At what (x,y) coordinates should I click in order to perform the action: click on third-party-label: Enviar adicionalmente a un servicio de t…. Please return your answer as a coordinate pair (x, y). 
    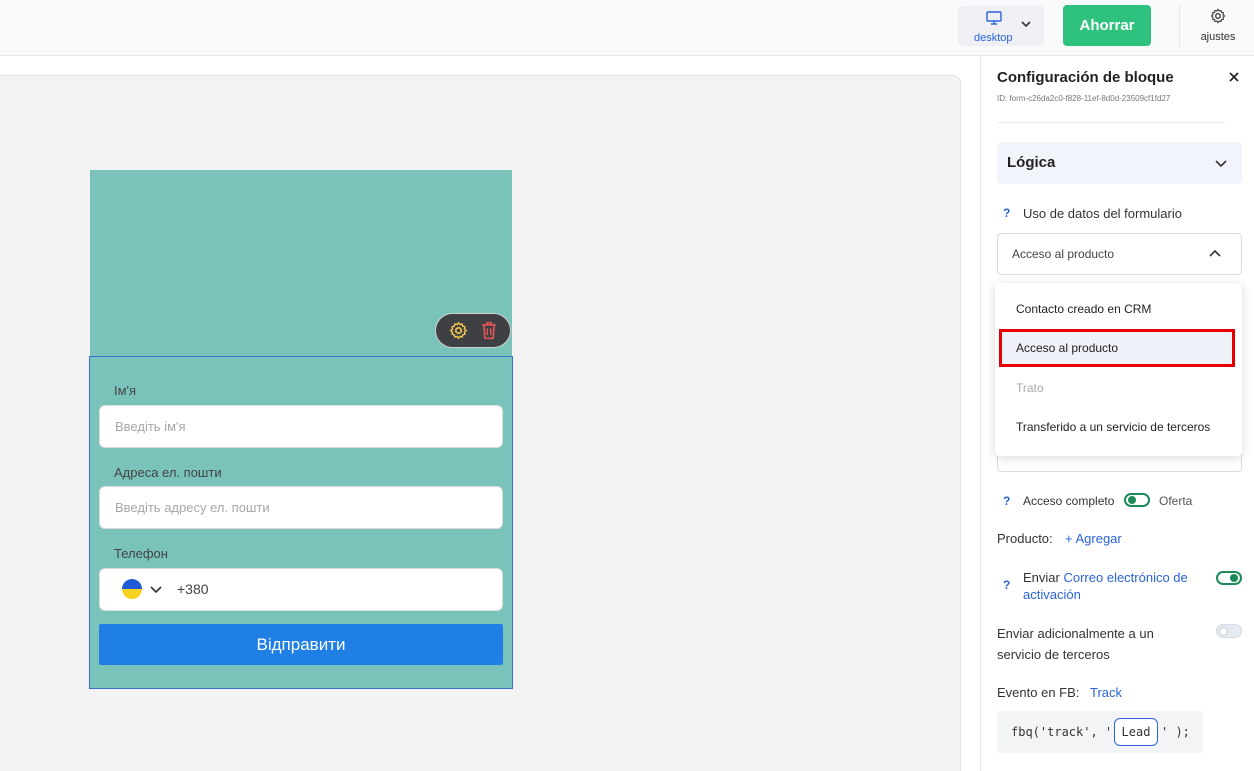
    Looking at the image, I should click on (1075, 644).